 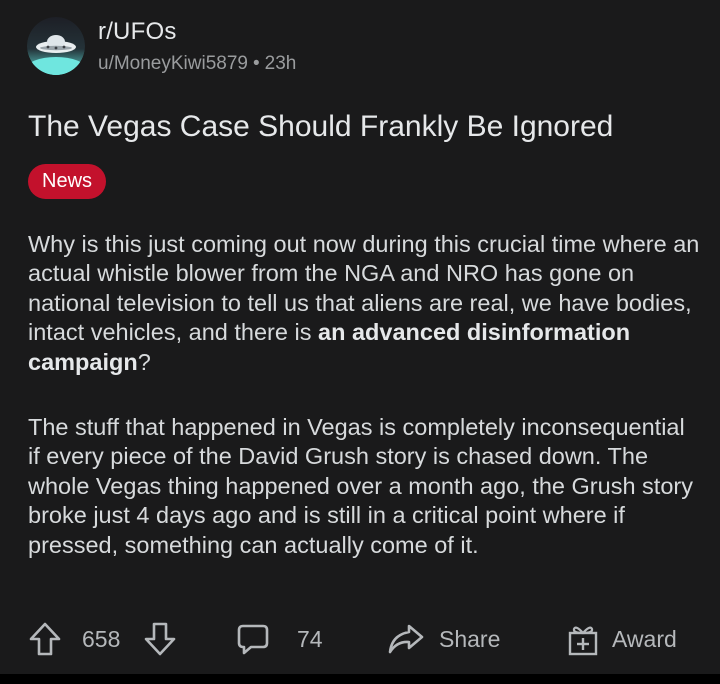 What do you see at coordinates (583, 641) in the screenshot?
I see `gift-award-icon` at bounding box center [583, 641].